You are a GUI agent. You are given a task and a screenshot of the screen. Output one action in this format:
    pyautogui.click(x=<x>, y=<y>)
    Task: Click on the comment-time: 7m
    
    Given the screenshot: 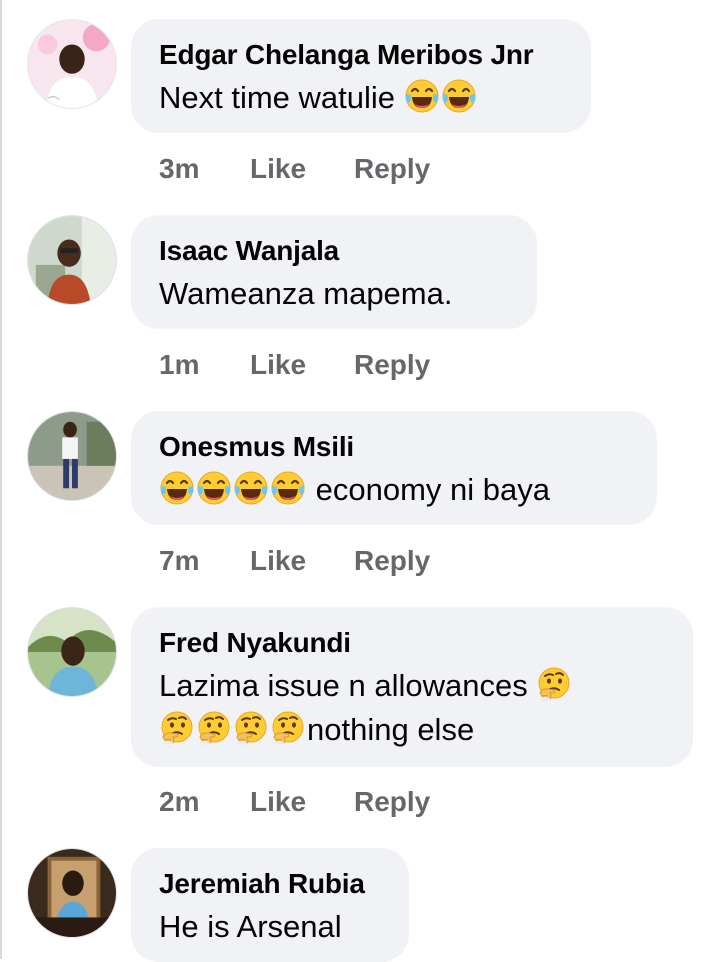 What is the action you would take?
    pyautogui.click(x=179, y=561)
    